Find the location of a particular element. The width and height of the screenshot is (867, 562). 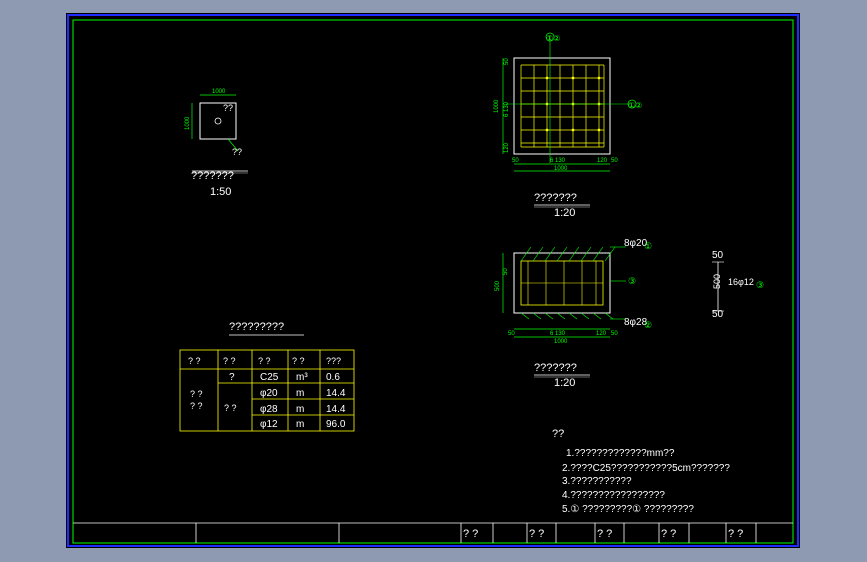

table-title: ????????? is located at coordinates (256, 327).